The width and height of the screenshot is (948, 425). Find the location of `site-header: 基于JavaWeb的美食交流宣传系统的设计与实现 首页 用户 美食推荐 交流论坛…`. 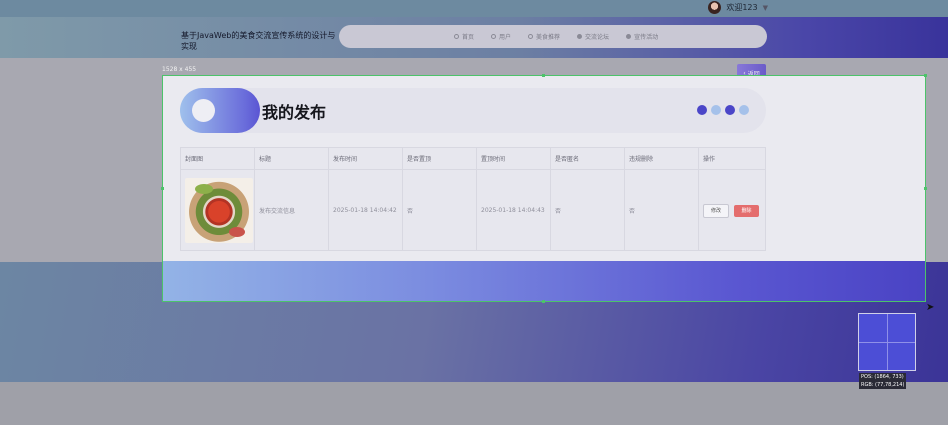

site-header: 基于JavaWeb的美食交流宣传系统的设计与实现 首页 用户 美食推荐 交流论坛… is located at coordinates (474, 37).